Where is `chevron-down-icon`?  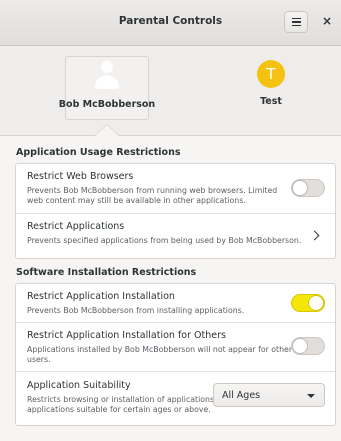
chevron-down-icon is located at coordinates (311, 396).